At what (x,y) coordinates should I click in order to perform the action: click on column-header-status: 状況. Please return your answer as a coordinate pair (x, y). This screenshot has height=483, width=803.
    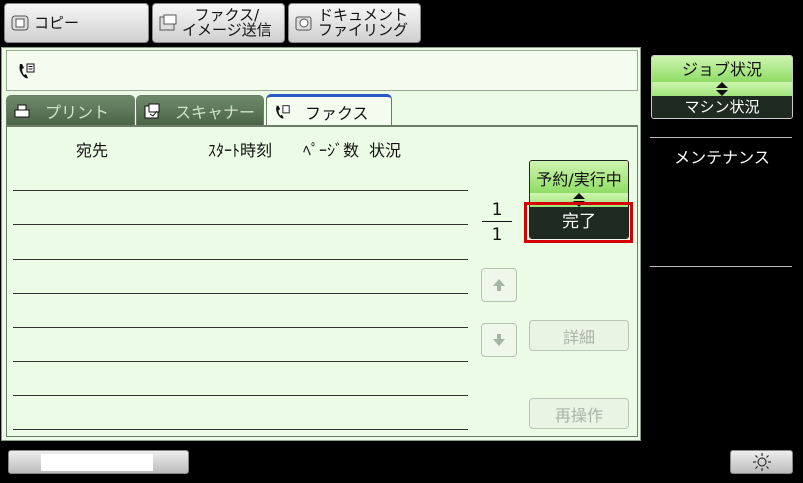
    Looking at the image, I should click on (385, 150).